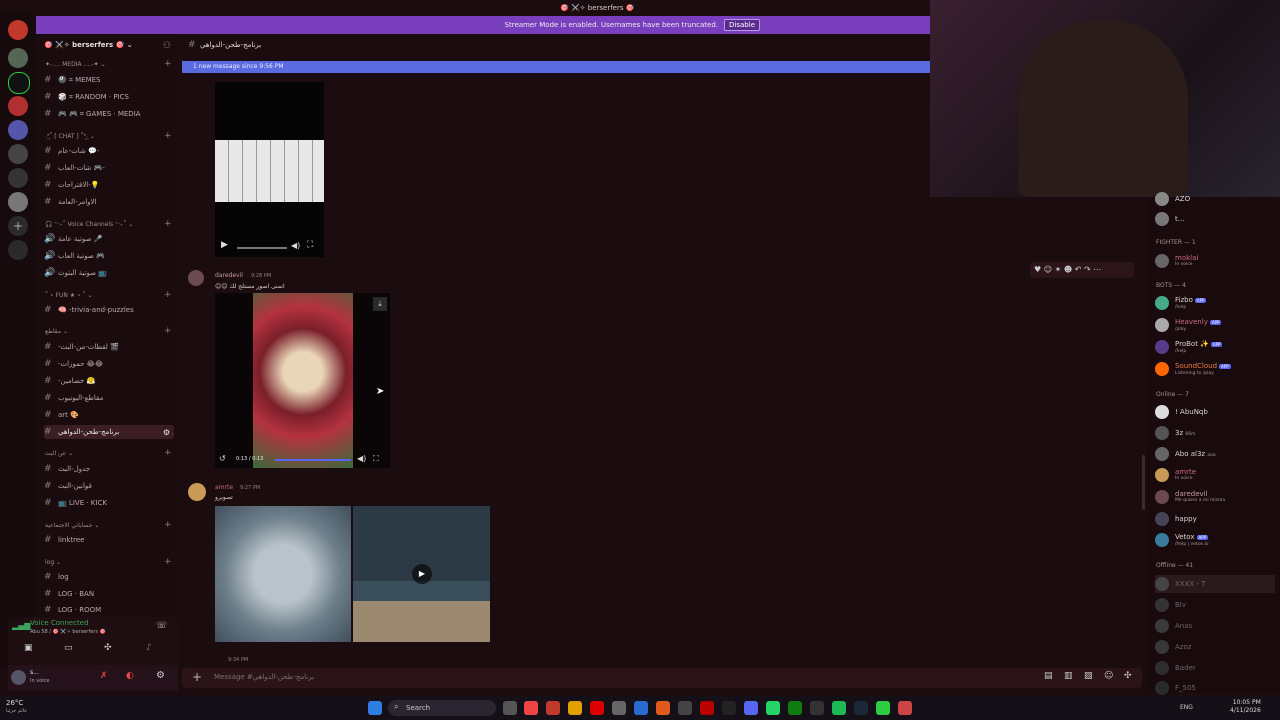  What do you see at coordinates (1175, 433) in the screenshot?
I see `member-item: 3z 66m` at bounding box center [1175, 433].